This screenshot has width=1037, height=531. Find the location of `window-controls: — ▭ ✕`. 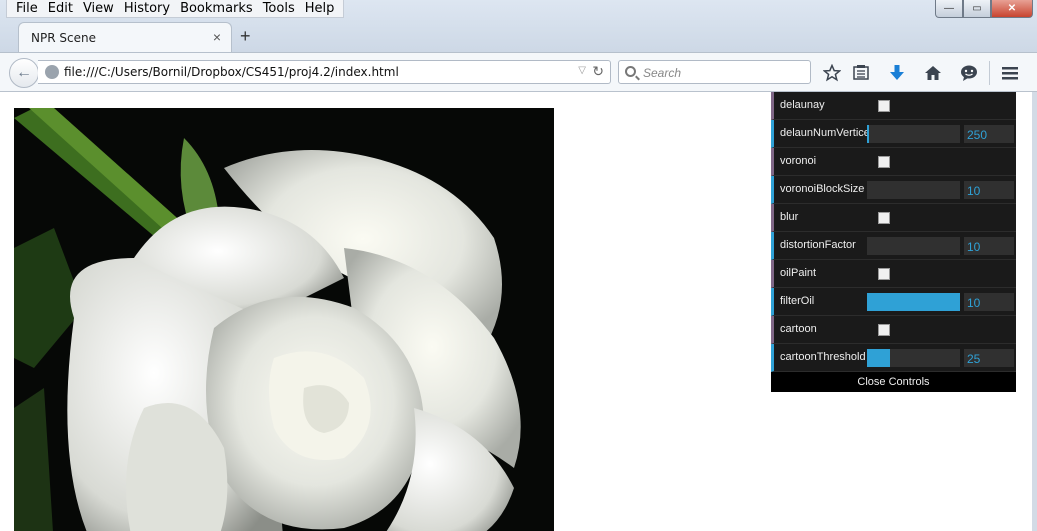

window-controls: — ▭ ✕ is located at coordinates (984, 9).